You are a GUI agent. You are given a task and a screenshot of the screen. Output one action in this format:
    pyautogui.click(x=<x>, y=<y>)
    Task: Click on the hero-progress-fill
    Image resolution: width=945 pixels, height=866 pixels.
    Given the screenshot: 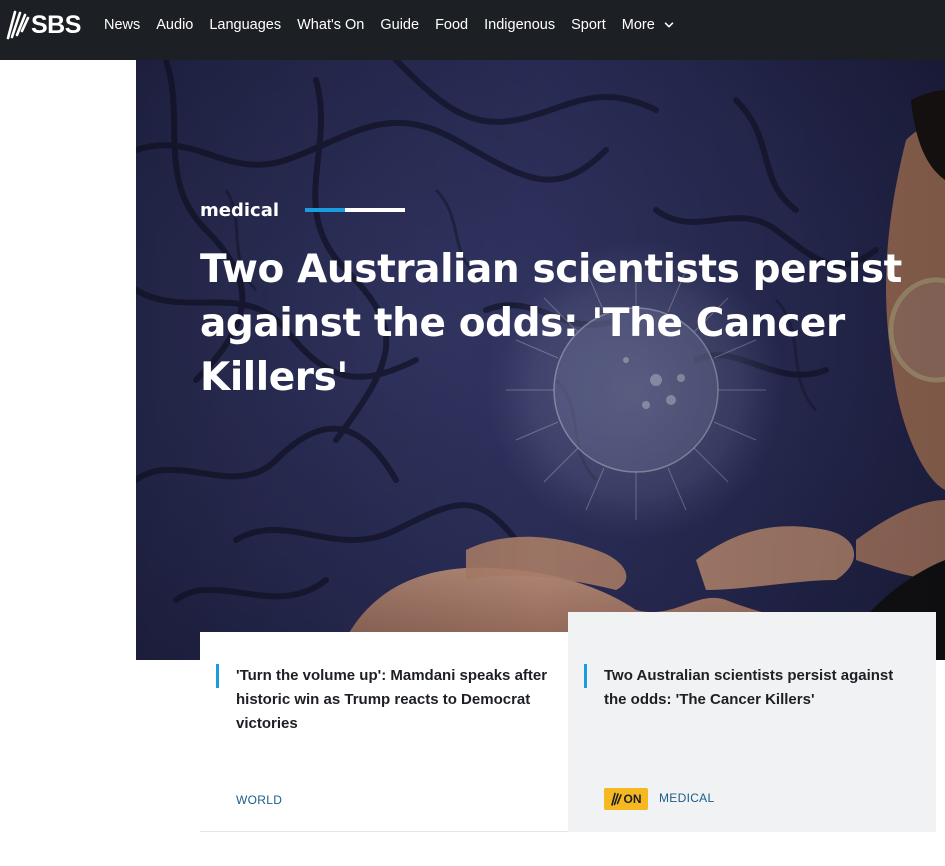 What is the action you would take?
    pyautogui.click(x=325, y=210)
    